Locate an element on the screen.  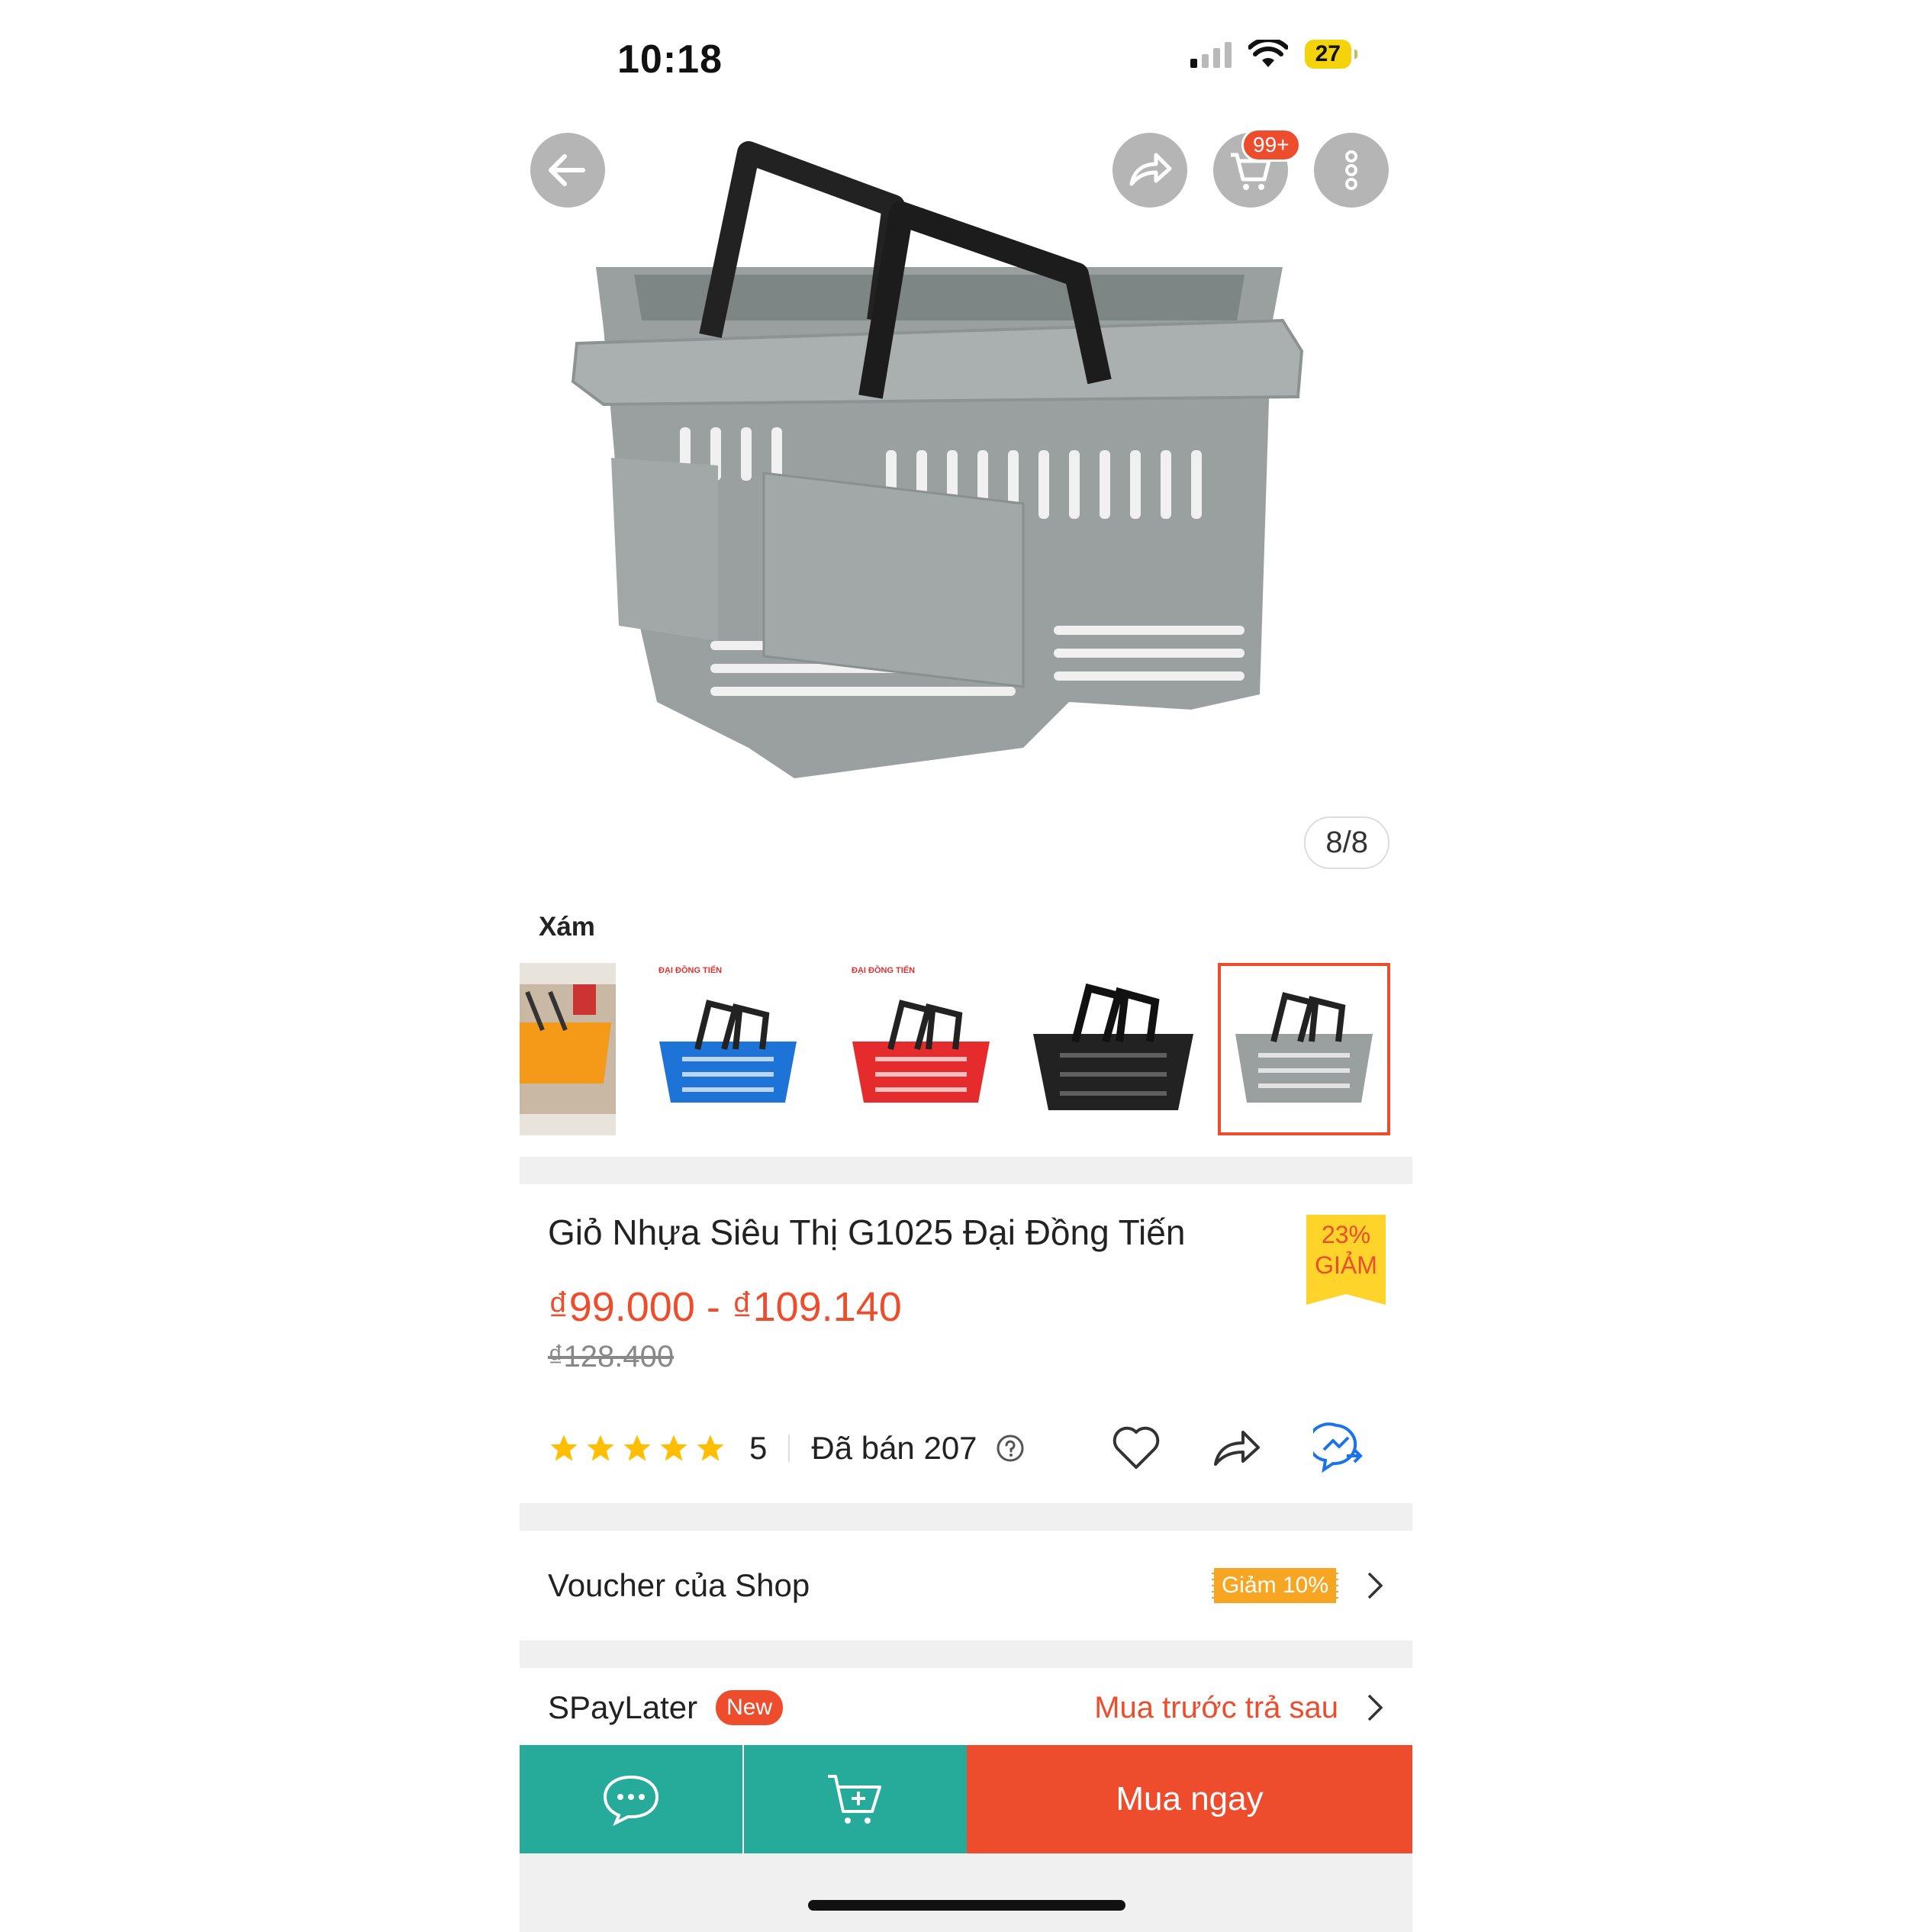
messenger-icon is located at coordinates (1340, 1447).